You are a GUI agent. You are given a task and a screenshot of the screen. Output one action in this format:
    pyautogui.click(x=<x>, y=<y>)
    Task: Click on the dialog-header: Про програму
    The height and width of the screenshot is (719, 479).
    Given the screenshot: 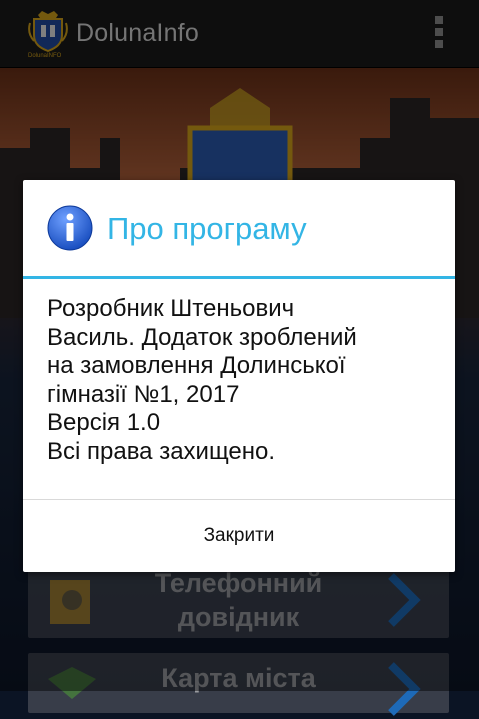 What is the action you would take?
    pyautogui.click(x=239, y=229)
    